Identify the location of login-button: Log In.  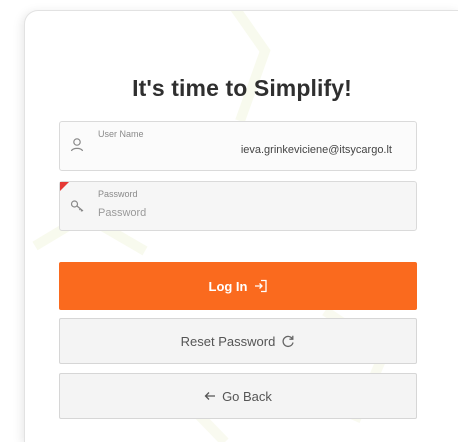
(238, 286).